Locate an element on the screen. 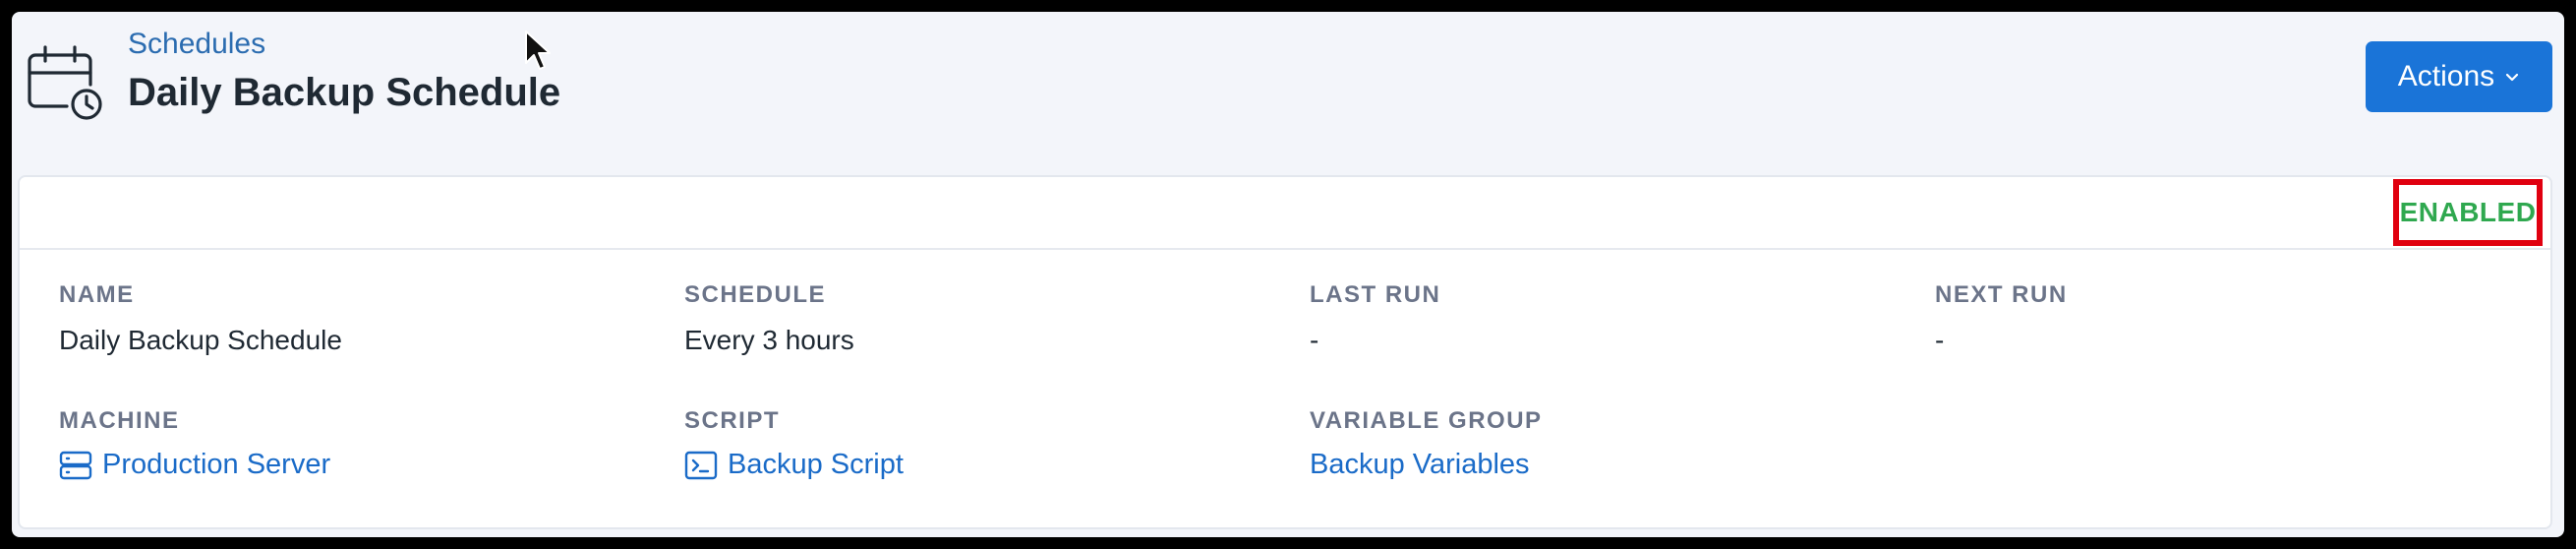 Image resolution: width=2576 pixels, height=549 pixels. field-variable-group: VARIABLE GROUP Backup Variables is located at coordinates (1426, 444).